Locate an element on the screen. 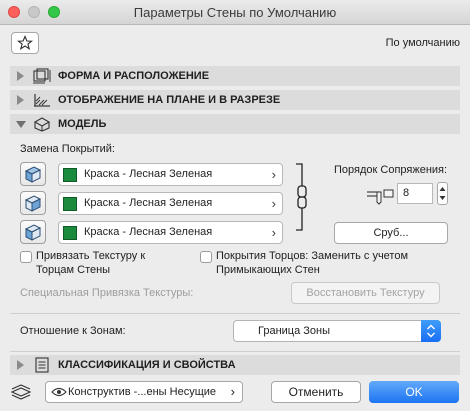 This screenshot has width=470, height=411. default-label: По умолчанию is located at coordinates (422, 43).